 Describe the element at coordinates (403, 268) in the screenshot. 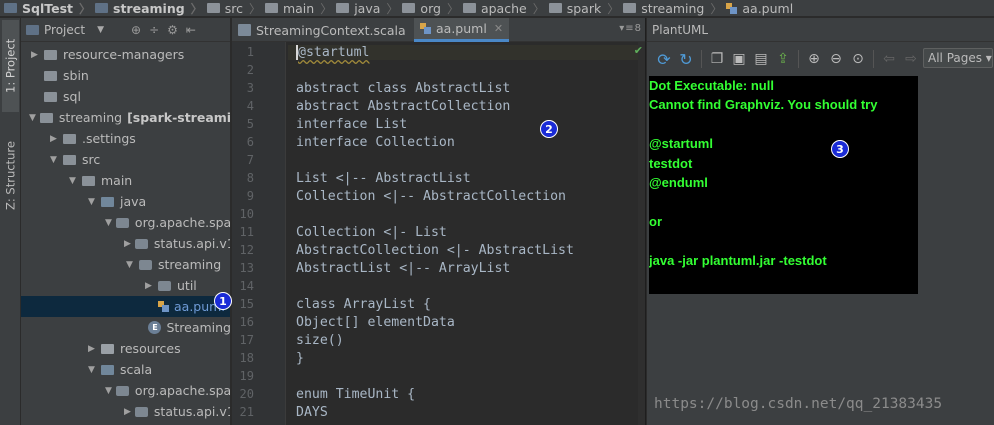

I see `code-line: AbstractList <|-- ArrayList` at that location.